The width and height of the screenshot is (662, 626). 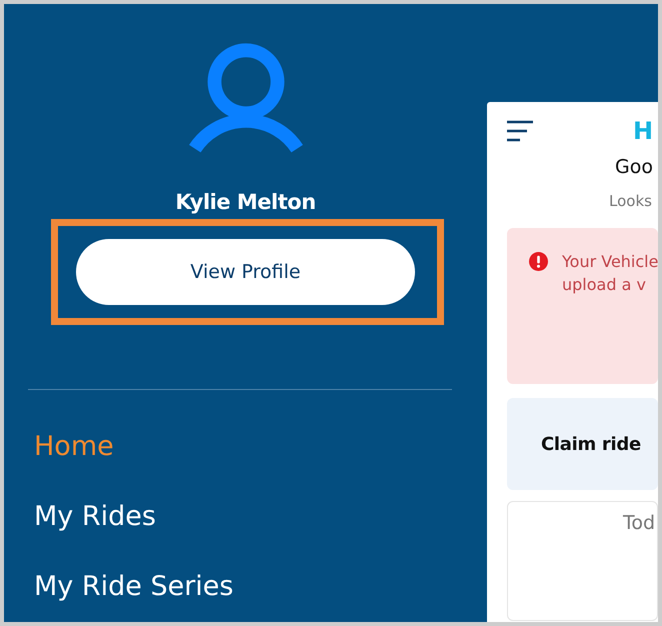 What do you see at coordinates (631, 201) in the screenshot?
I see `subtitle-text: Looks` at bounding box center [631, 201].